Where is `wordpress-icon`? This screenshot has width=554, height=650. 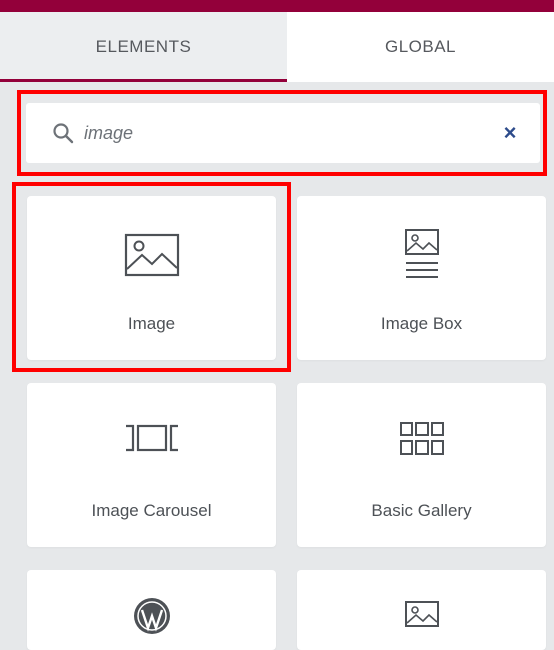 wordpress-icon is located at coordinates (151, 616).